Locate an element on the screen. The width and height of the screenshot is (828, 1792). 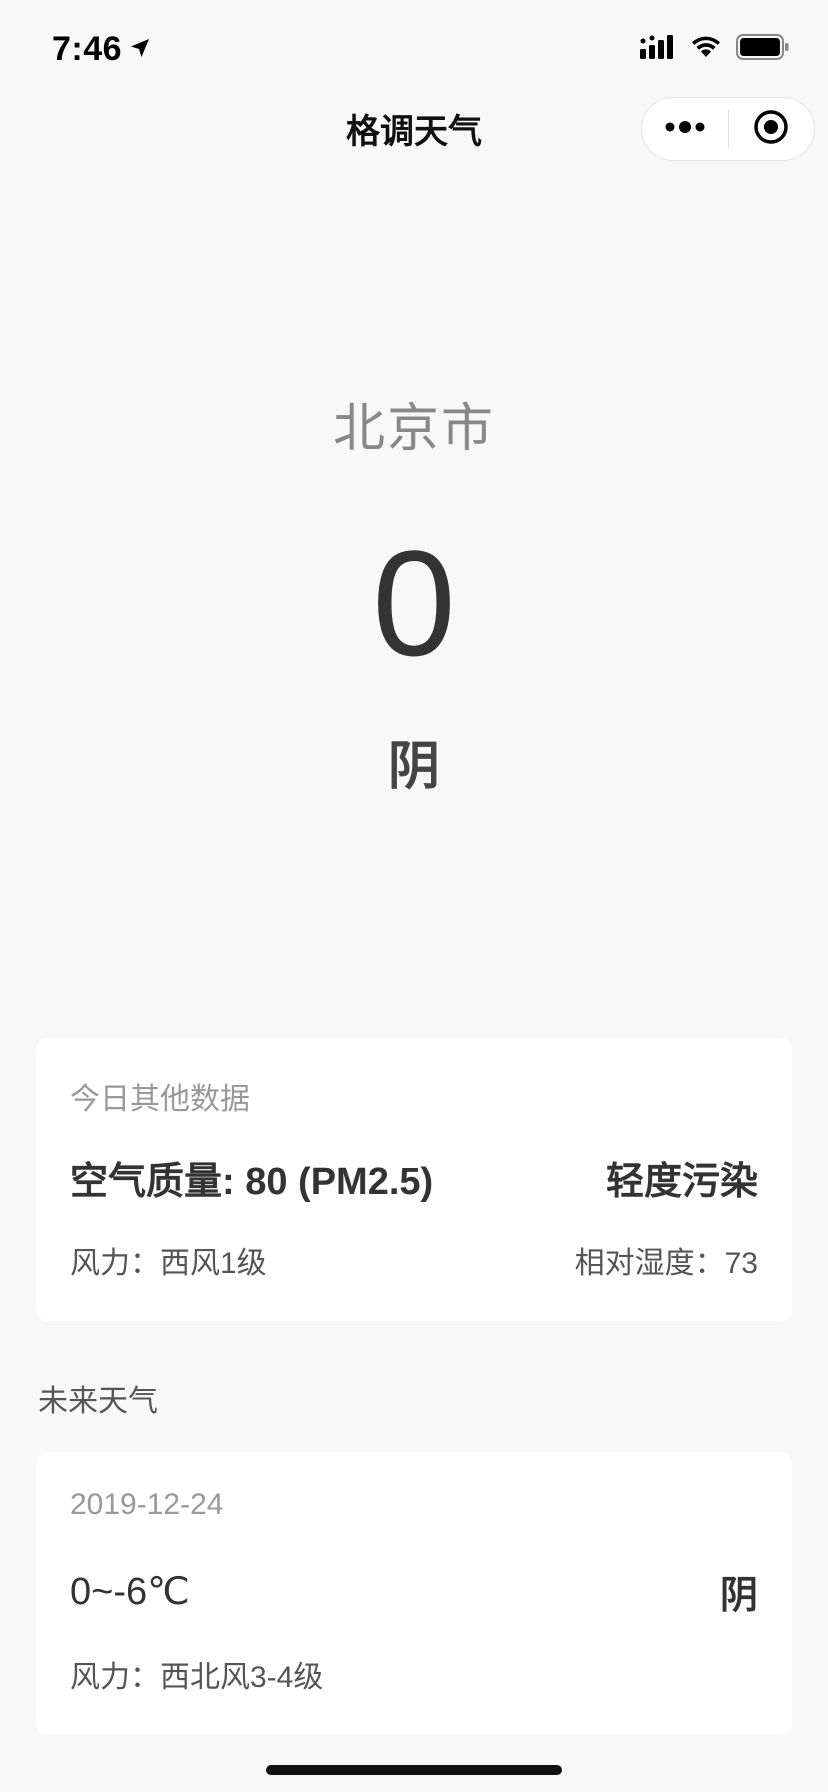
current-temperature: 0 is located at coordinates (414, 603).